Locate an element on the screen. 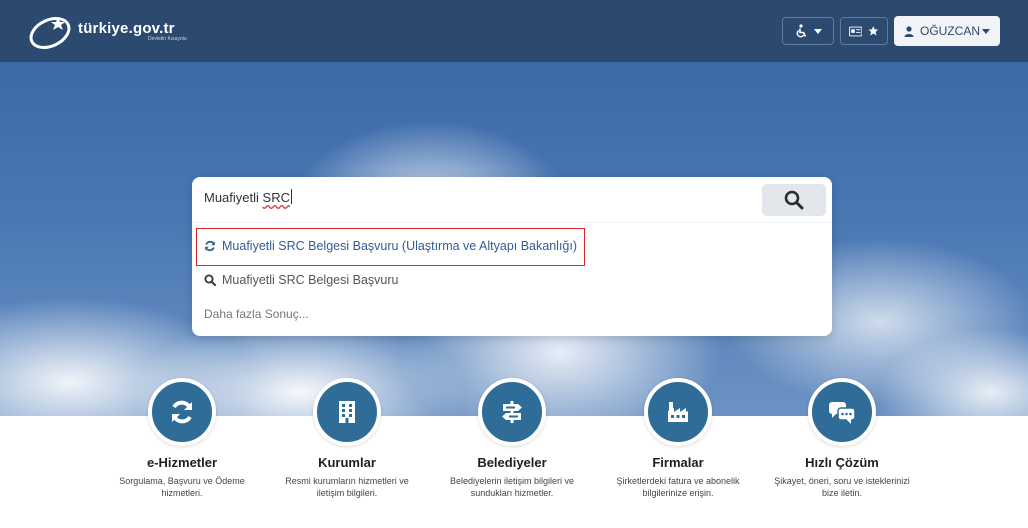 Image resolution: width=1028 pixels, height=528 pixels. category-title: Hızlı Çözüm is located at coordinates (842, 462).